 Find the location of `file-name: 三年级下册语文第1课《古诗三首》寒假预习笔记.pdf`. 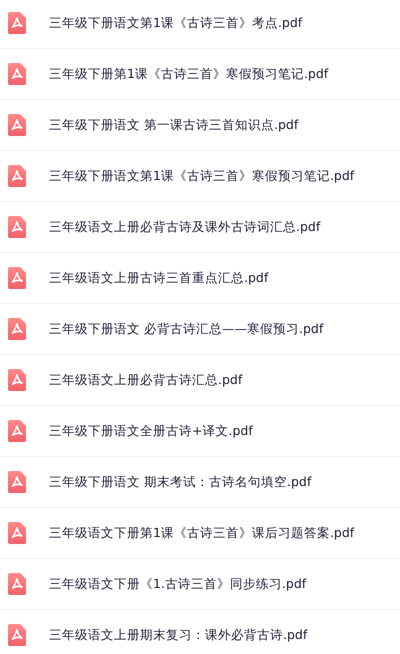

file-name: 三年级下册语文第1课《古诗三首》寒假预习笔记.pdf is located at coordinates (201, 176).